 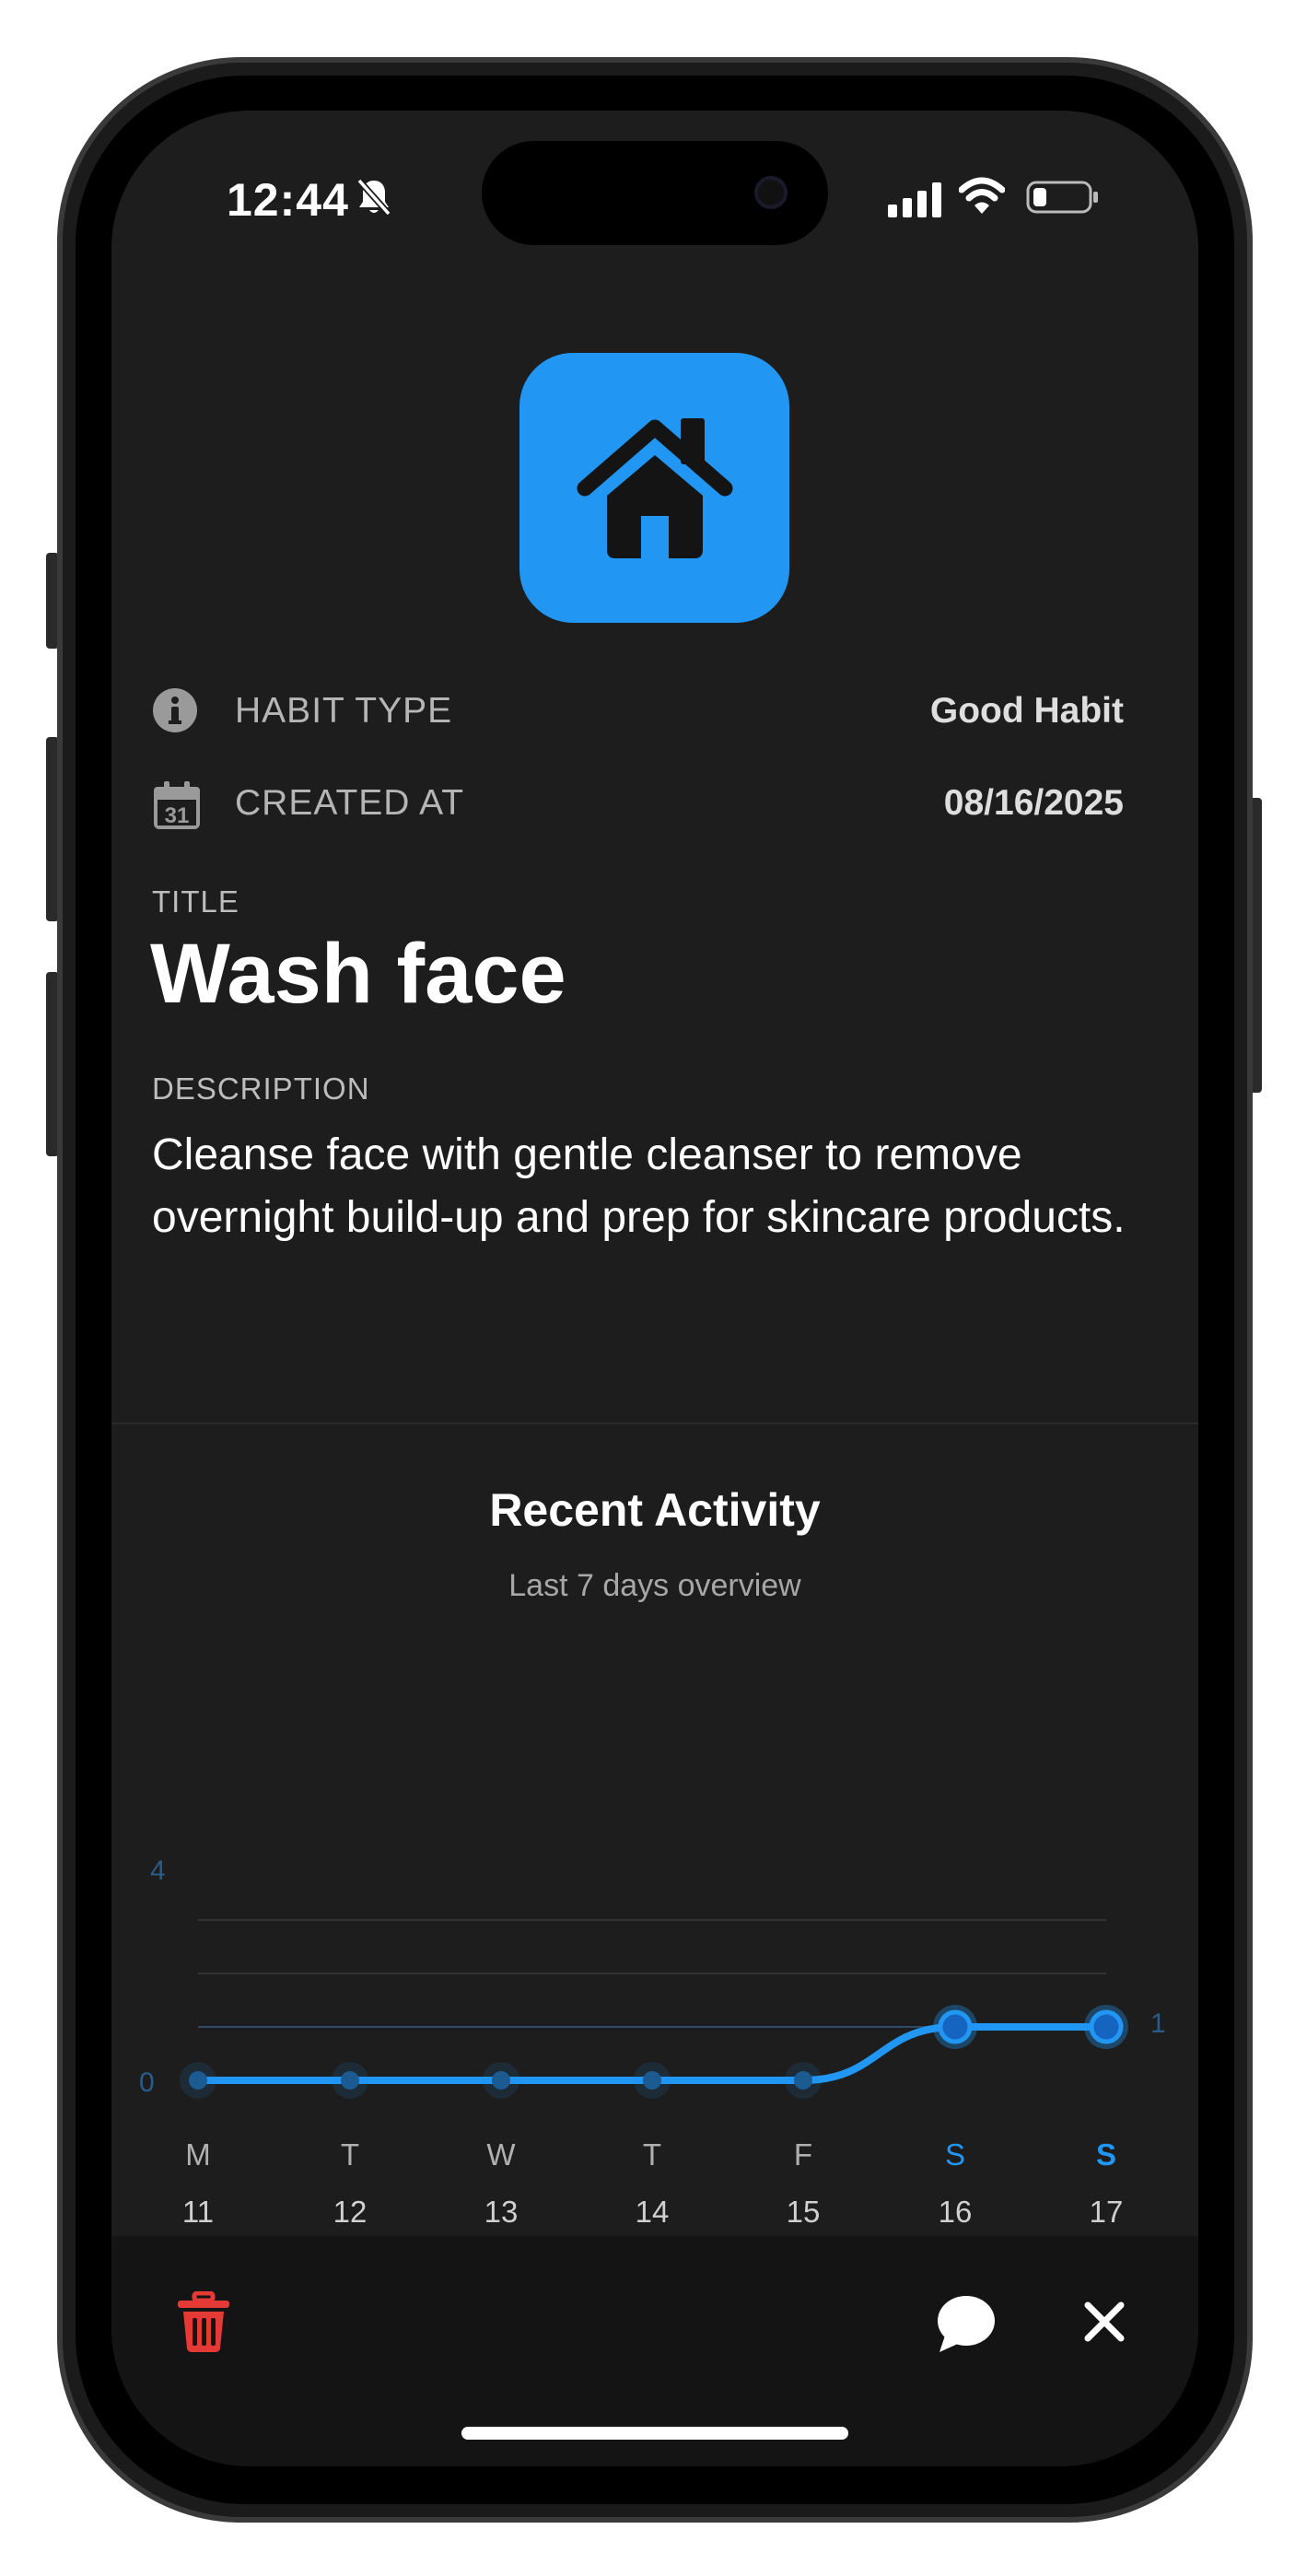 I want to click on camera-lens, so click(x=771, y=192).